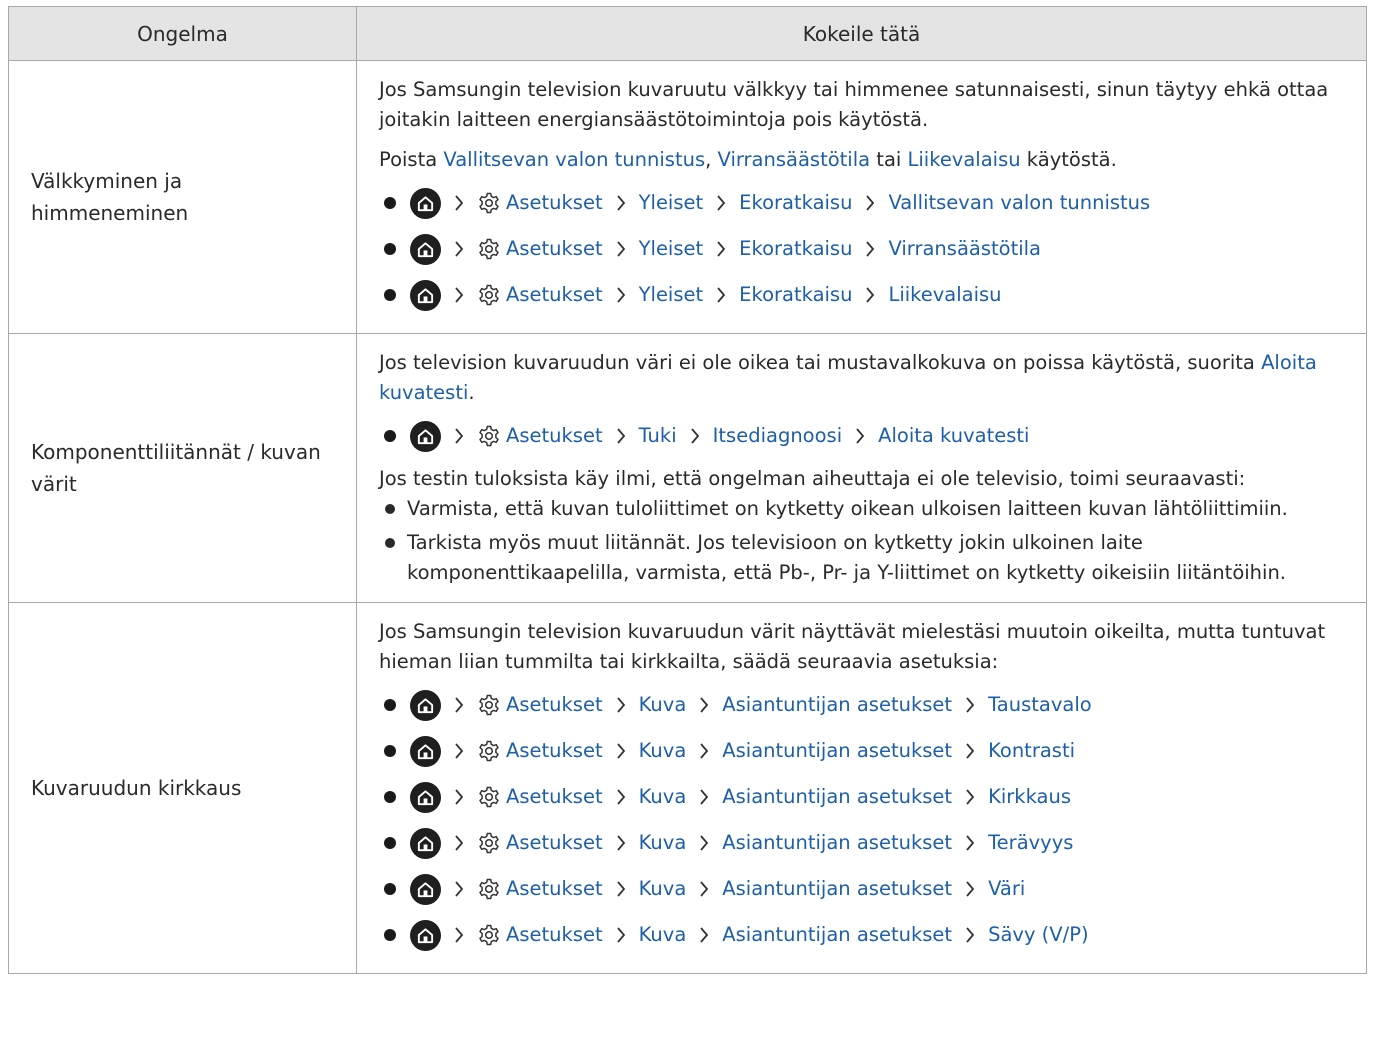  Describe the element at coordinates (1031, 751) in the screenshot. I see `menu-target: Kontrasti` at that location.